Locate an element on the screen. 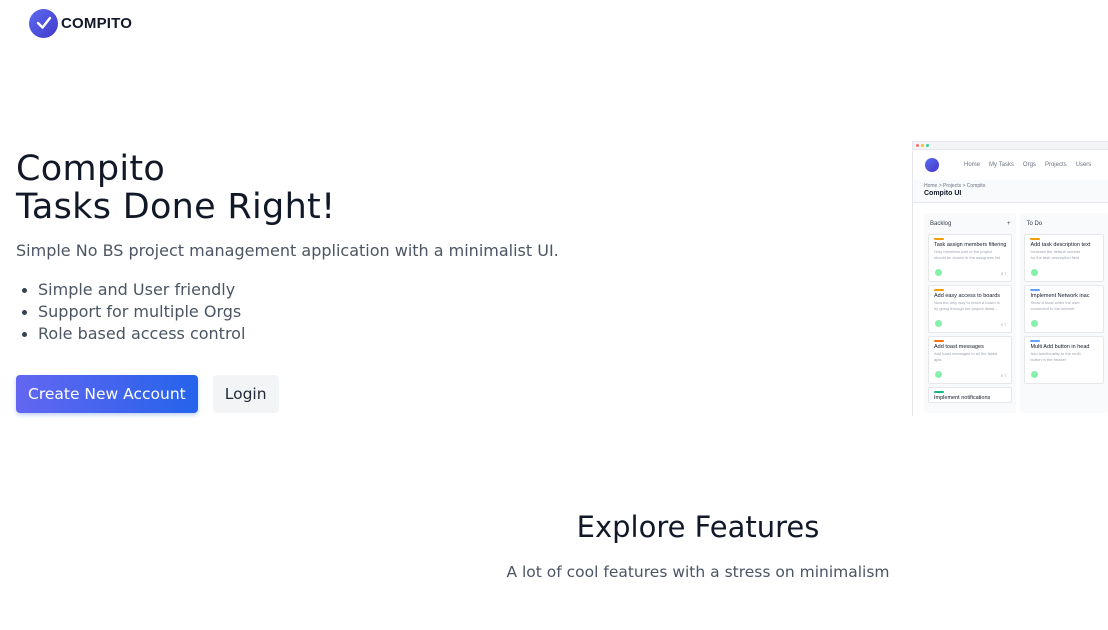 The image size is (1108, 630). login-button: Login is located at coordinates (245, 394).